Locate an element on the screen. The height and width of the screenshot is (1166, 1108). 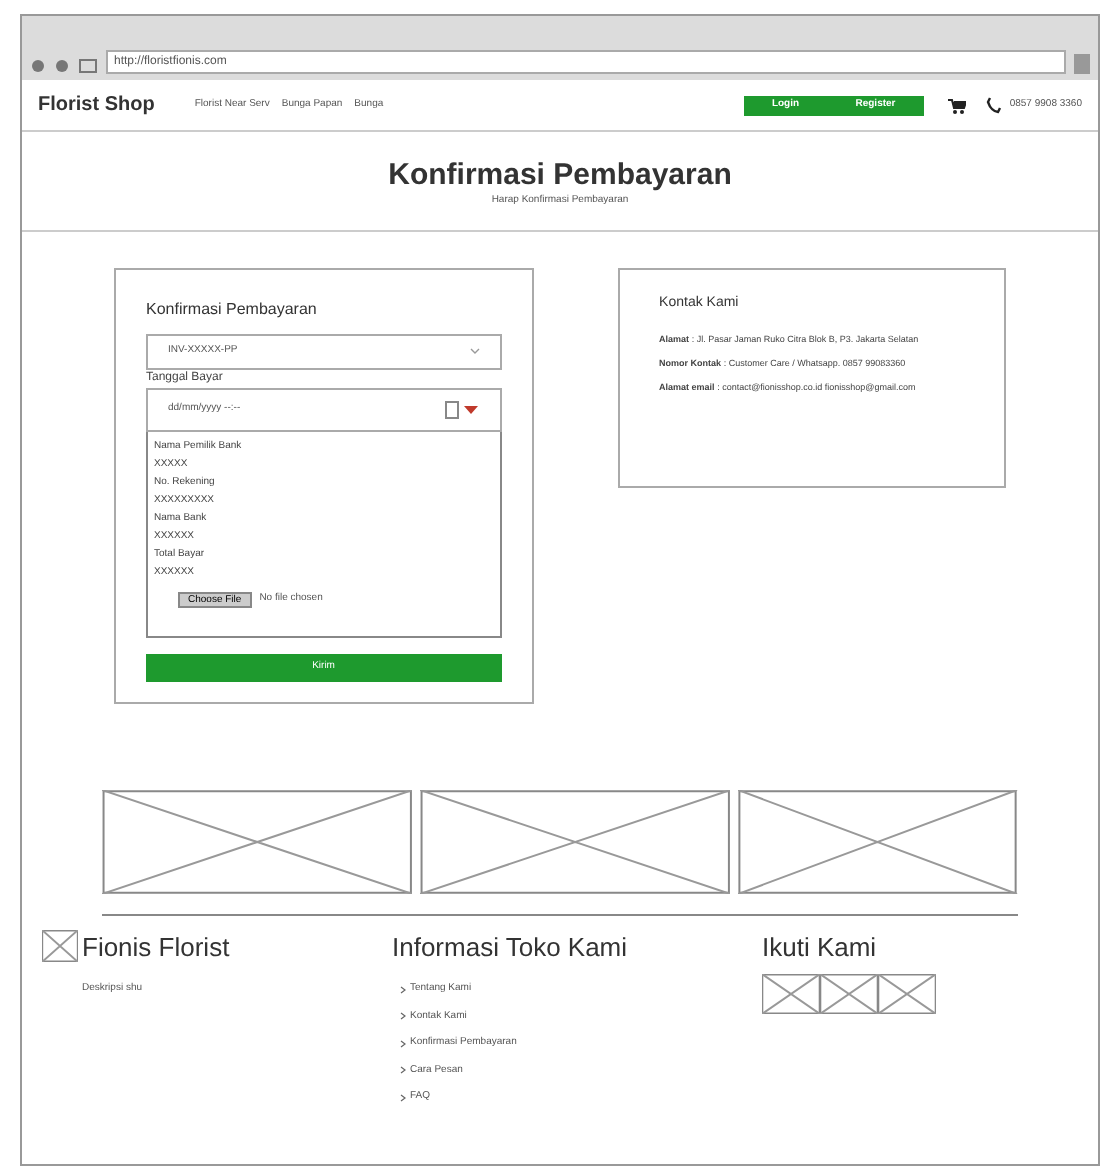
logo-placeholder is located at coordinates (60, 946).